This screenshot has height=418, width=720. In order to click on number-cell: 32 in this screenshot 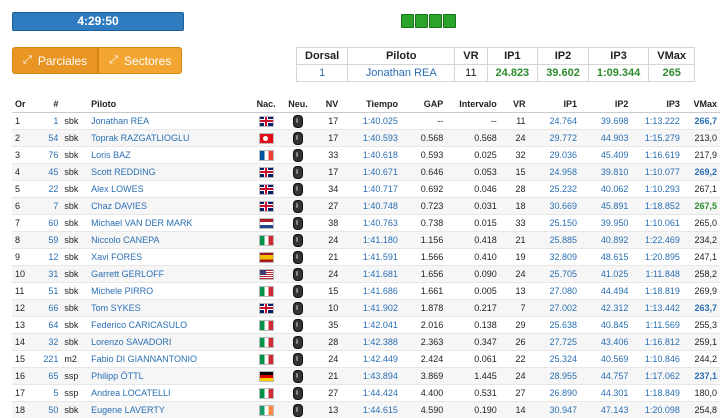, I will do `click(47, 342)`.